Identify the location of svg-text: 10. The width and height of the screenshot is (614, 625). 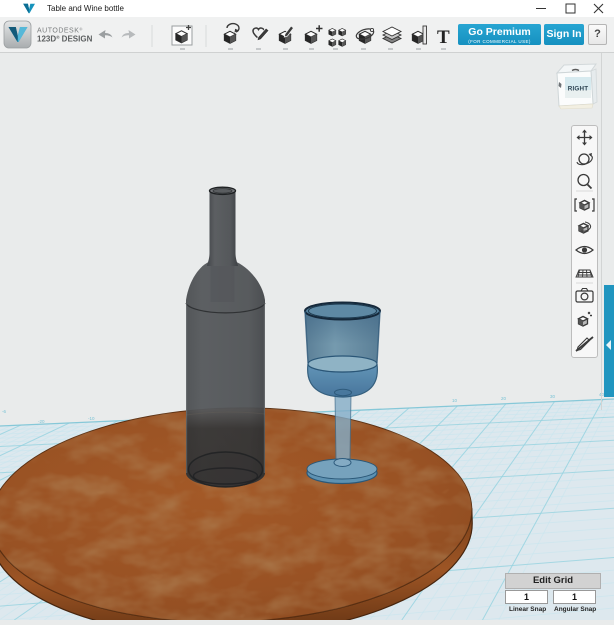
(455, 400).